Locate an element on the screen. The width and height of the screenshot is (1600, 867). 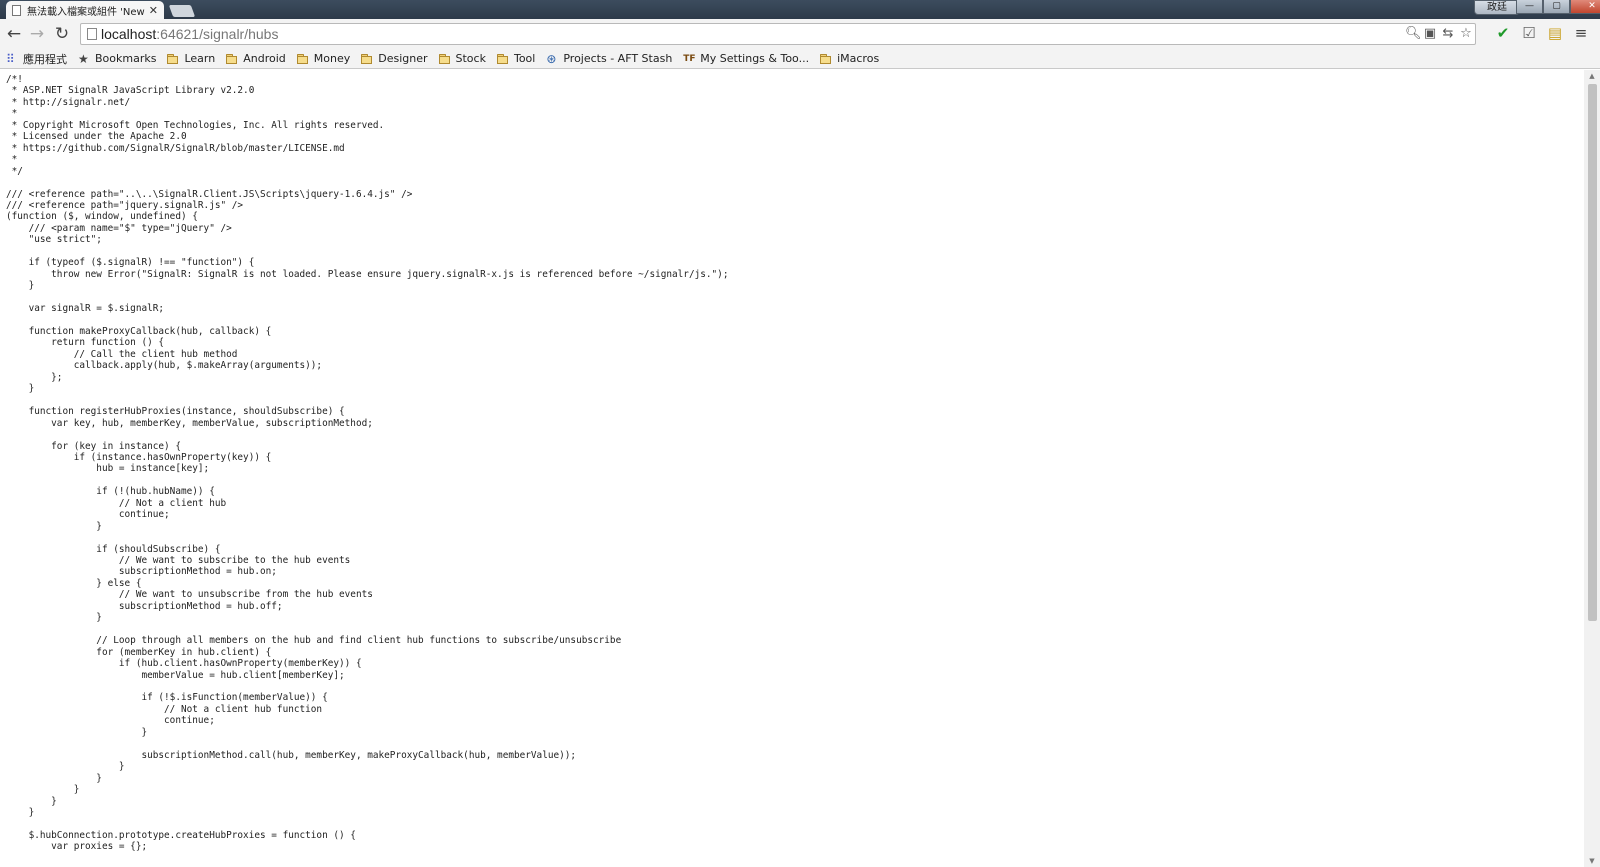
scroll-down-arrow-icon: ▼ is located at coordinates (1592, 861).